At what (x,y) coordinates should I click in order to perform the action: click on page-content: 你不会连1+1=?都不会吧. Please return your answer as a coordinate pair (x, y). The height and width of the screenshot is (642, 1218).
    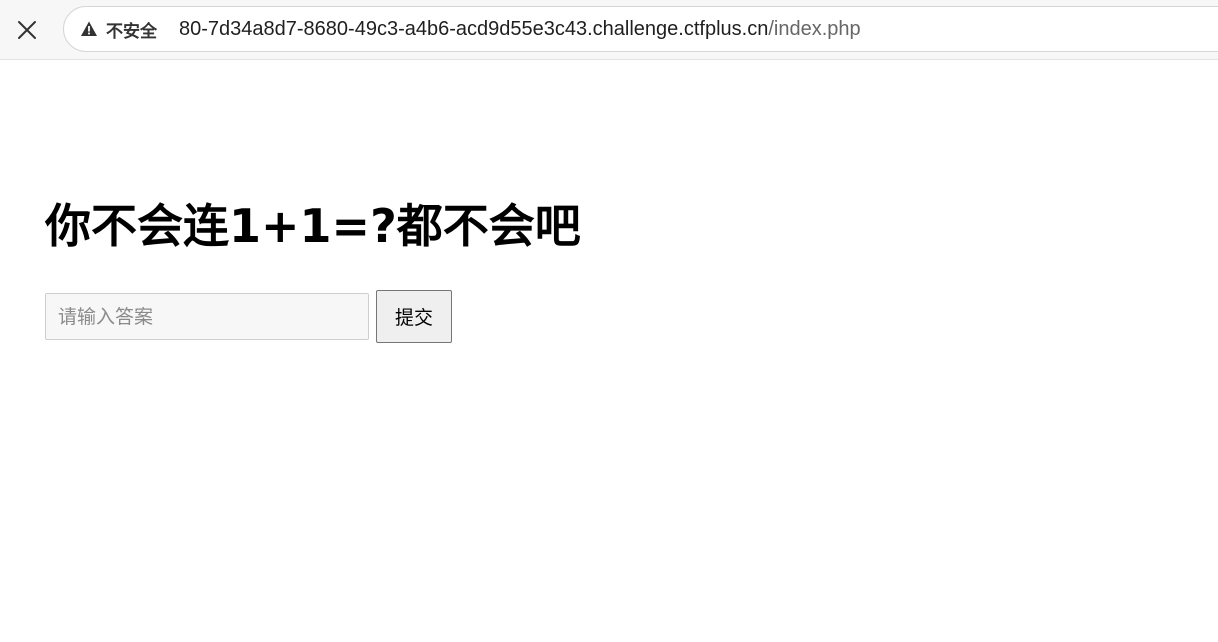
    Looking at the image, I should click on (313, 226).